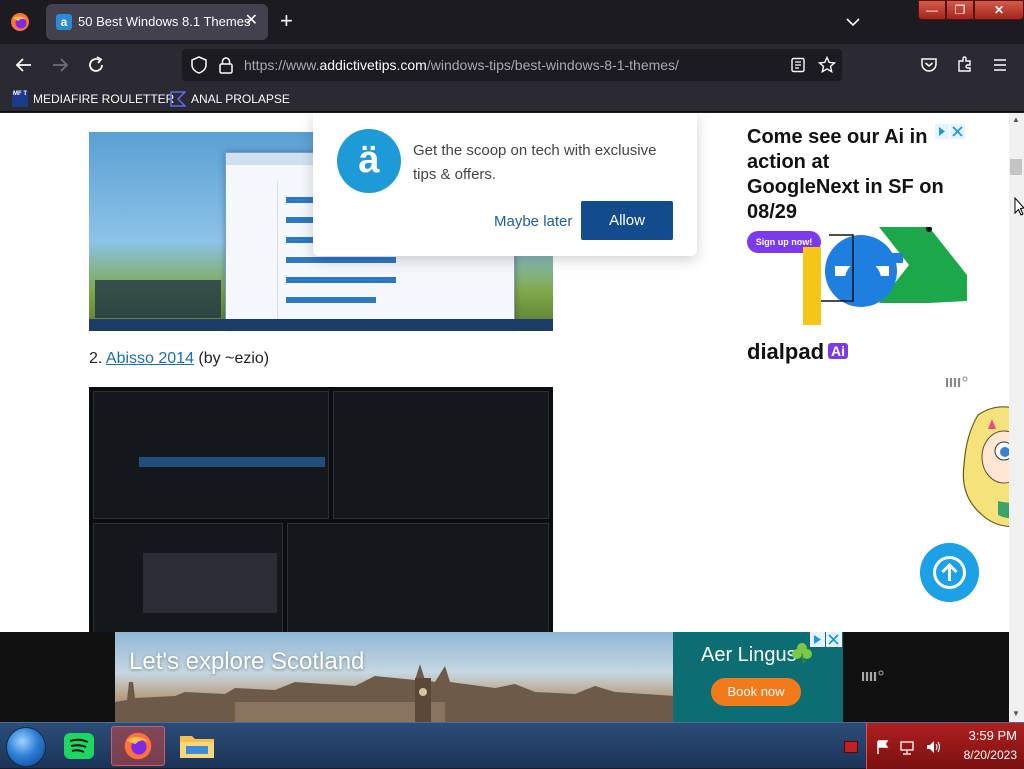 This screenshot has width=1024, height=769. I want to click on item-credit: (by ~ezio), so click(234, 358).